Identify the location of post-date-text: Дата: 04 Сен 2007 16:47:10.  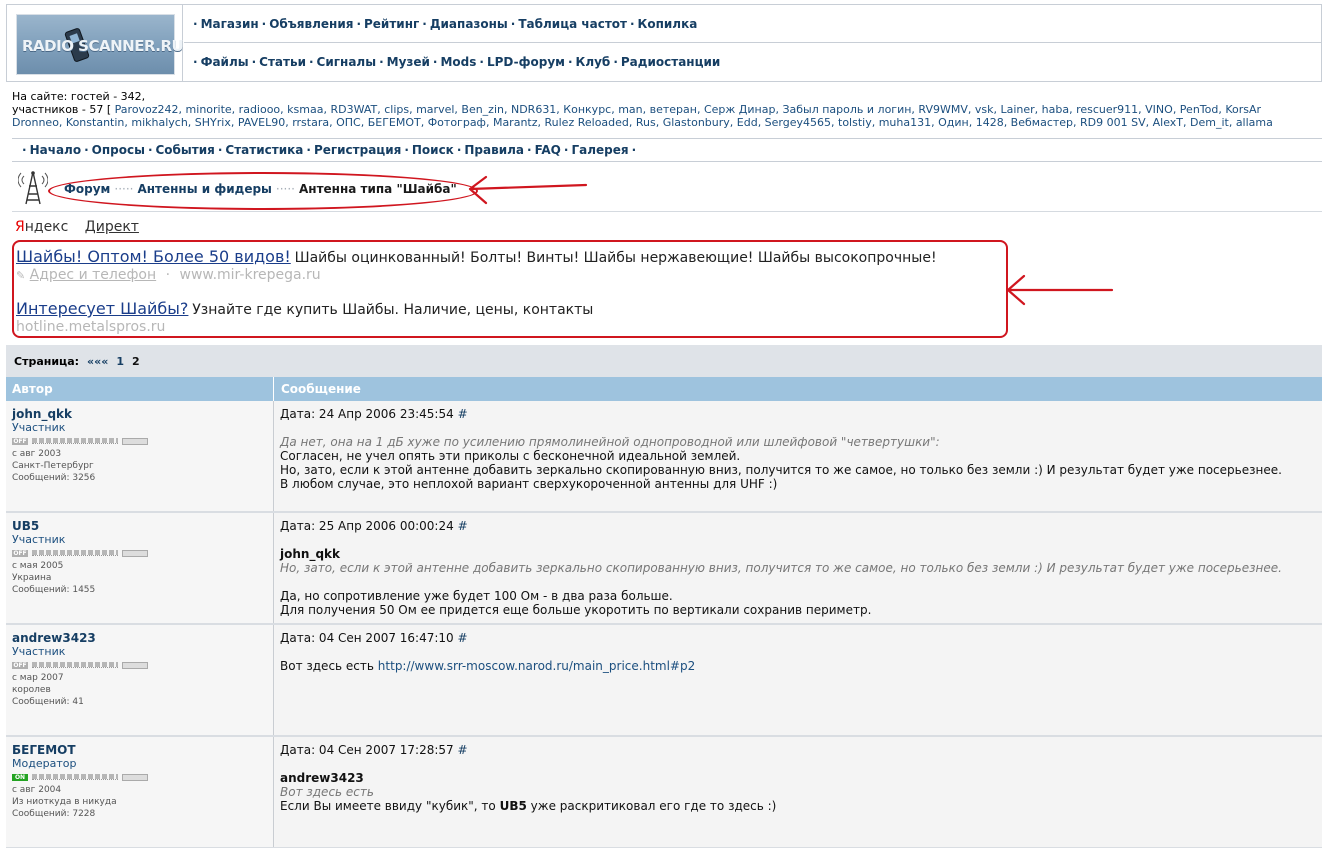
(367, 638).